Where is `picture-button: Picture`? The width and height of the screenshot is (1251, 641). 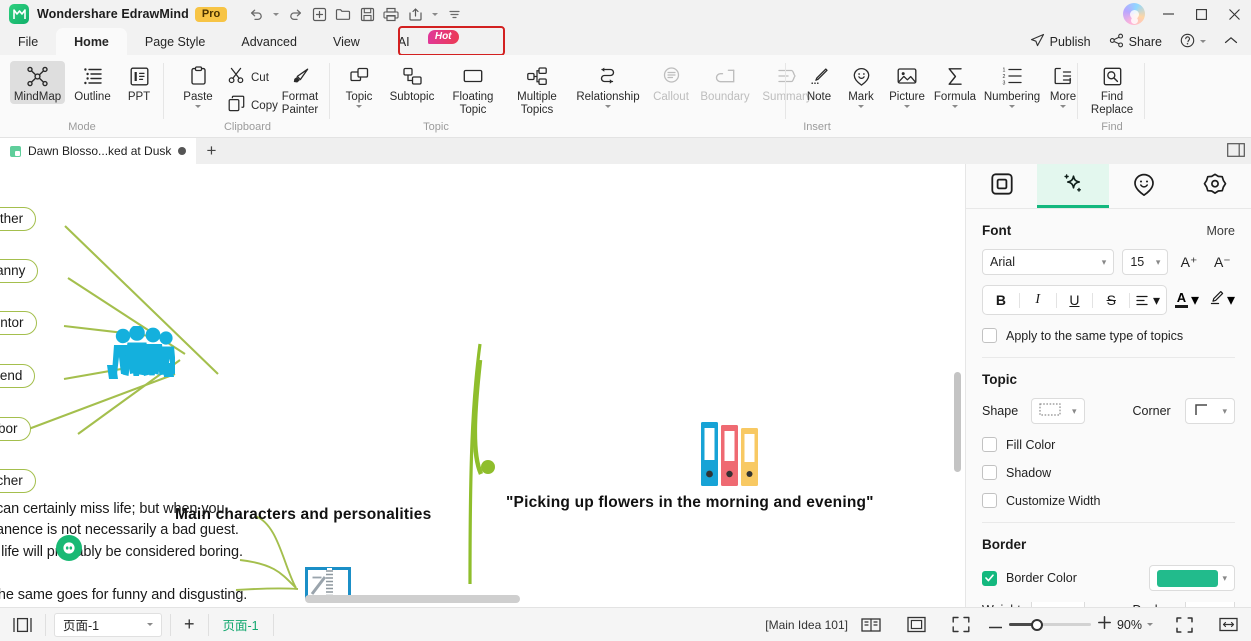 picture-button: Picture is located at coordinates (907, 84).